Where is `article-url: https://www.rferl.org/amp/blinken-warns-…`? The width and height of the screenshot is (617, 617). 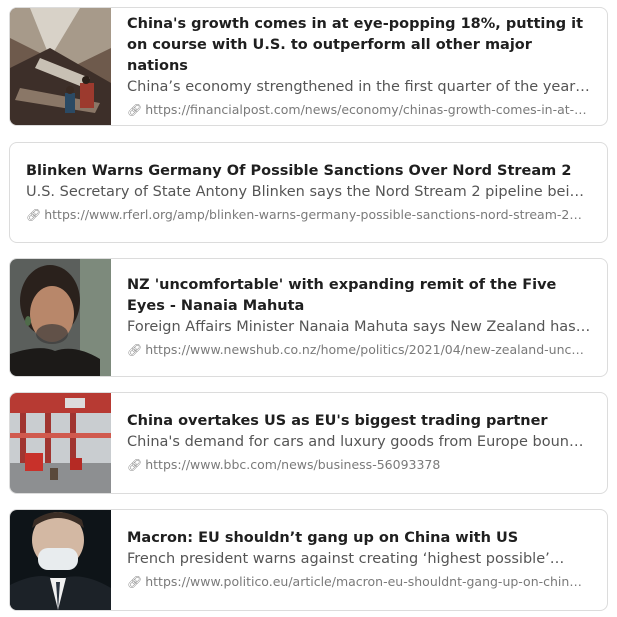 article-url: https://www.rferl.org/amp/blinken-warns-… is located at coordinates (313, 214).